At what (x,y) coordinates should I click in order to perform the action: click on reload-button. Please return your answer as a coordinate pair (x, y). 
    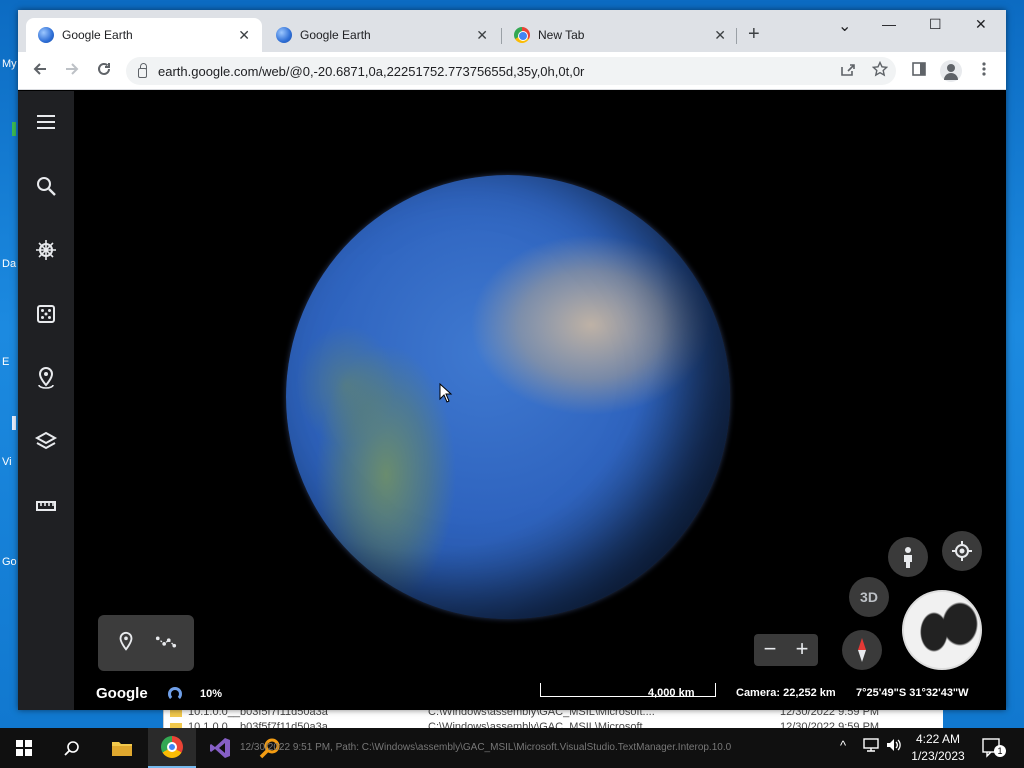
    Looking at the image, I should click on (104, 71).